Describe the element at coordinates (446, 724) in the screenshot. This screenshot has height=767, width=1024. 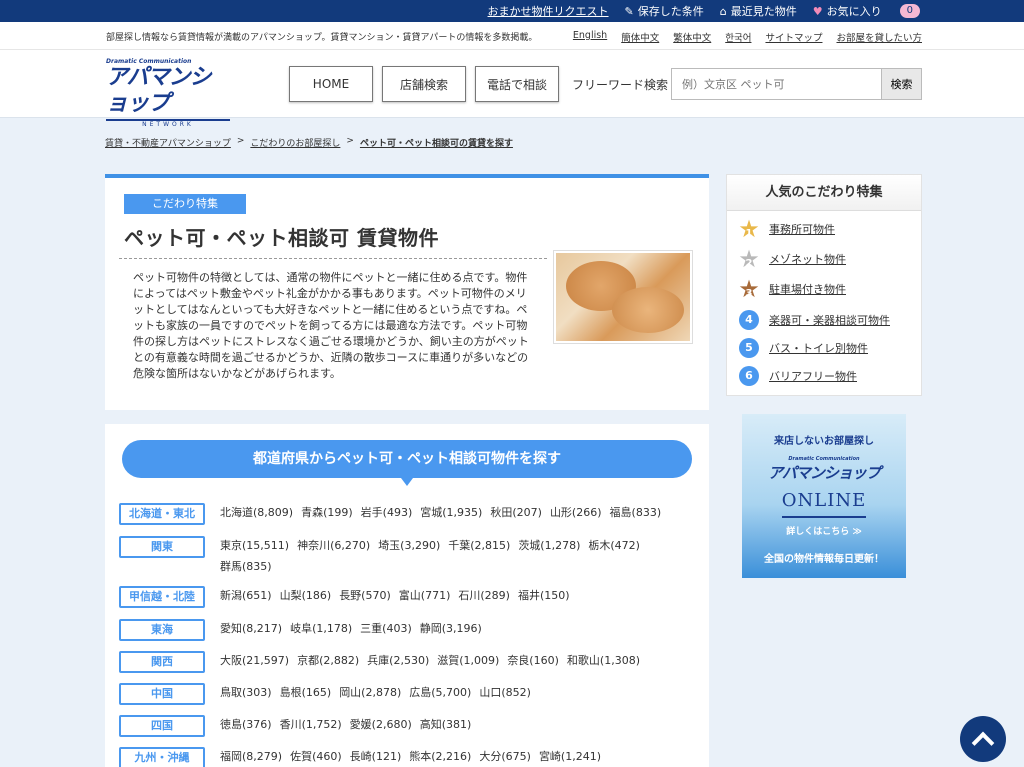
I see `prefecture-link: 高知(381)` at that location.